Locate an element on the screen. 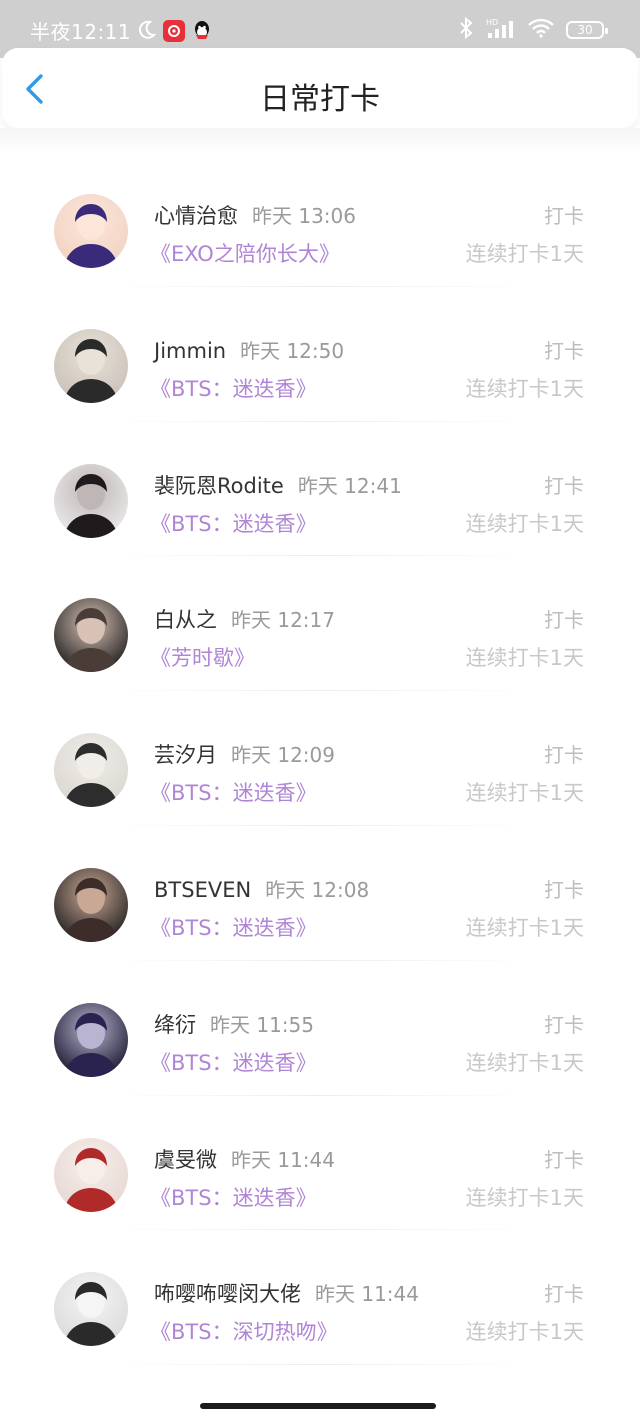 This screenshot has width=640, height=1422. battery-level: 30 is located at coordinates (585, 30).